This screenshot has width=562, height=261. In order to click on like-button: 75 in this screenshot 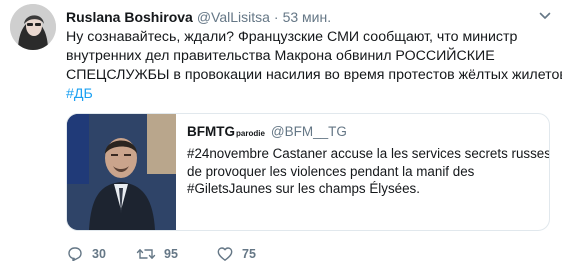, I will do `click(236, 253)`.